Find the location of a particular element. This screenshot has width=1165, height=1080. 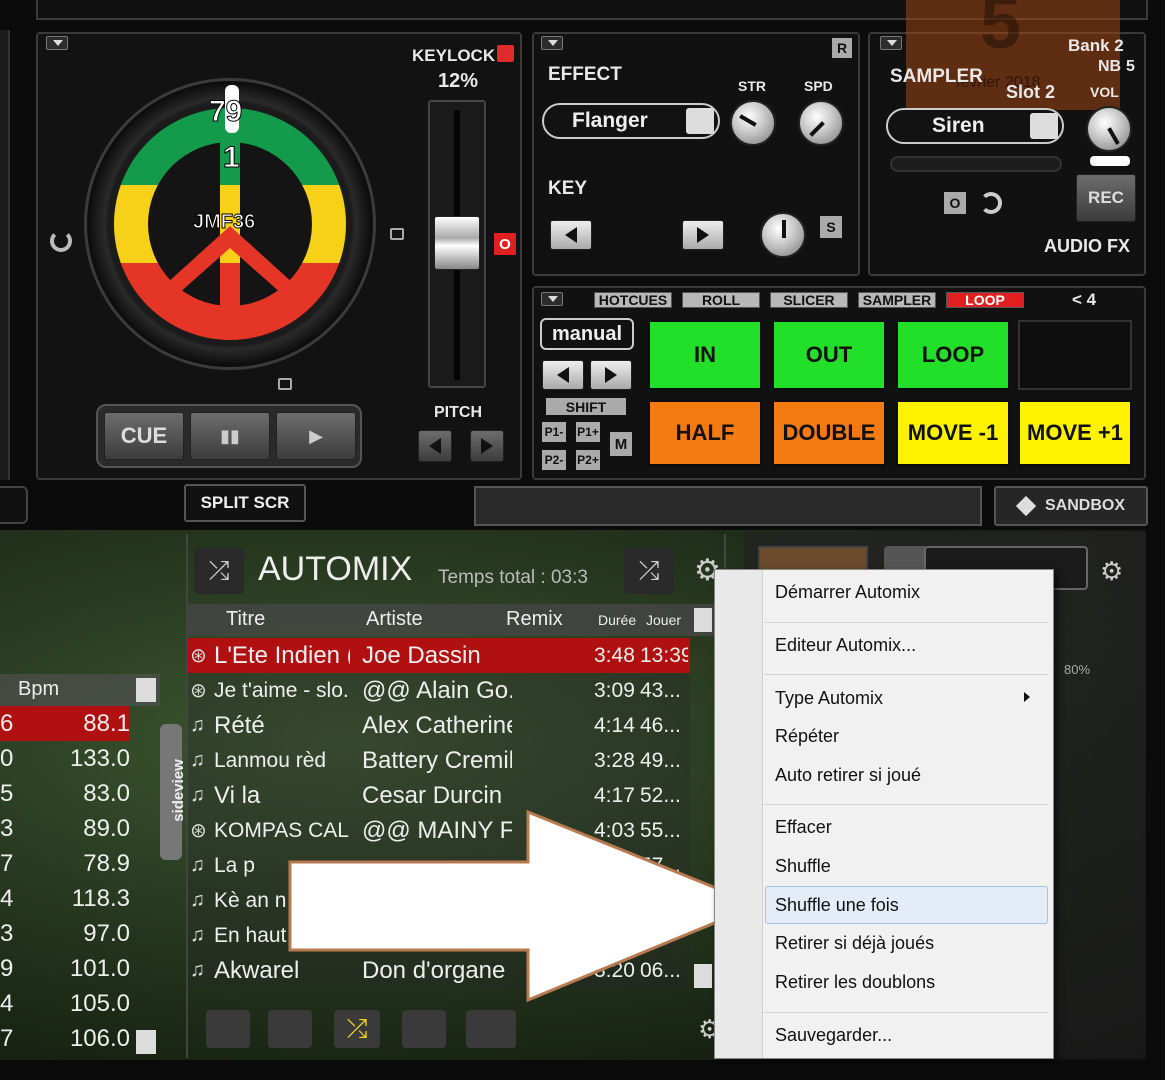

key-s-badge: S is located at coordinates (831, 227).